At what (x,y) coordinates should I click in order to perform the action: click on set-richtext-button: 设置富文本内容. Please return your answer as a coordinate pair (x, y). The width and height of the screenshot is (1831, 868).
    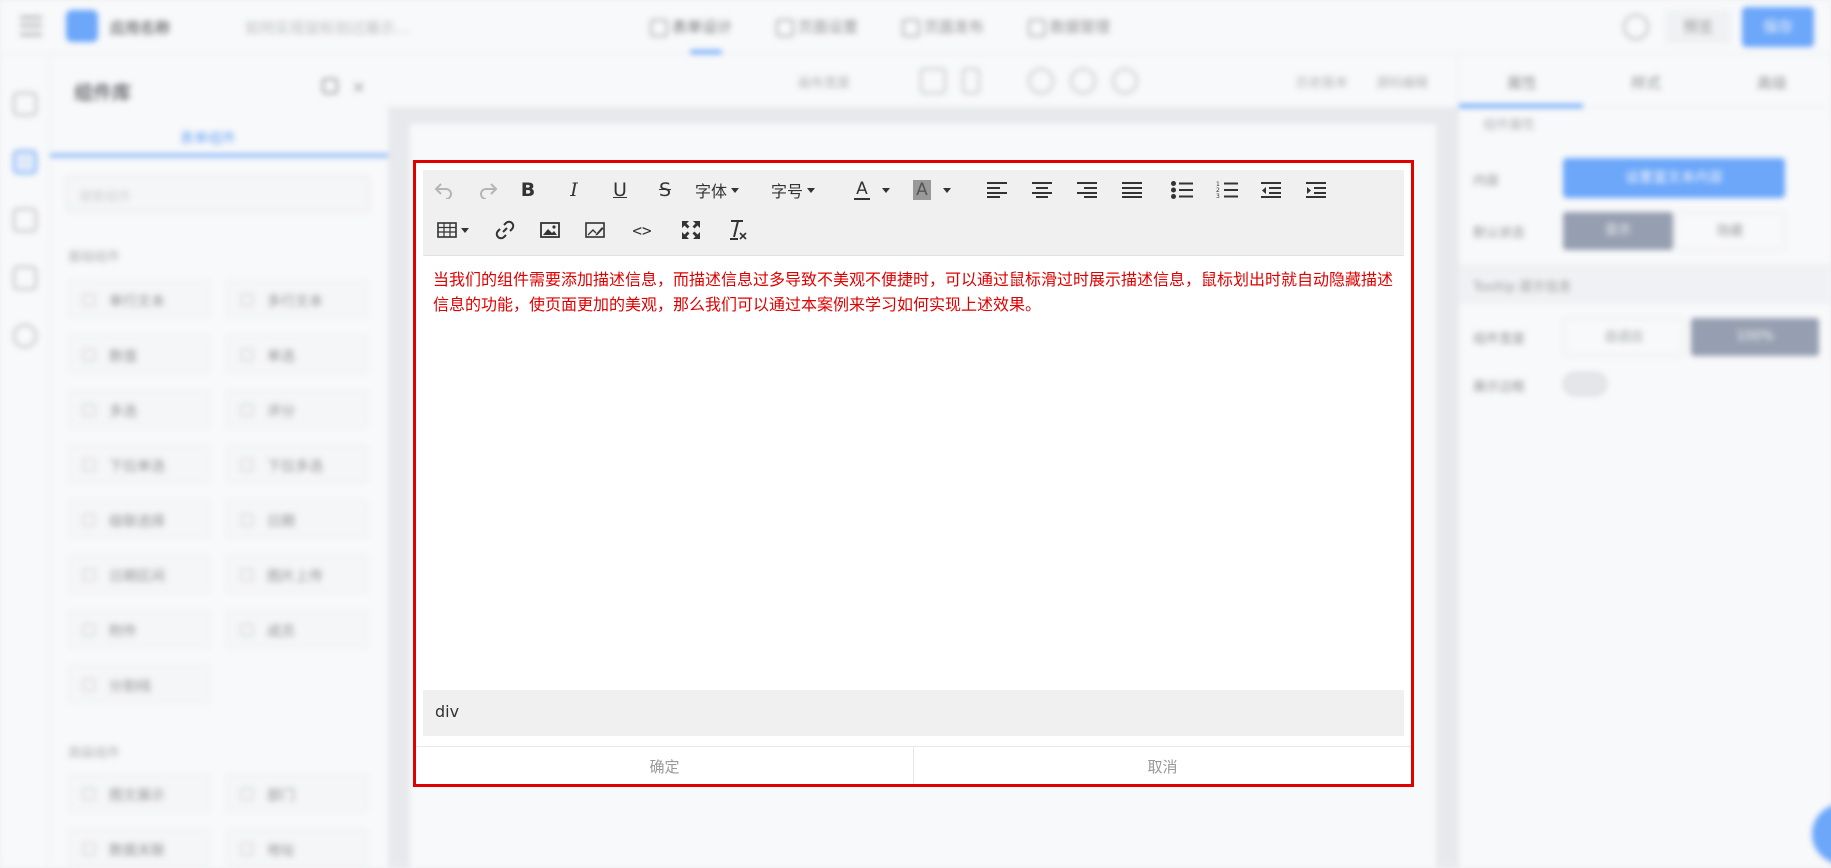
    Looking at the image, I should click on (1674, 178).